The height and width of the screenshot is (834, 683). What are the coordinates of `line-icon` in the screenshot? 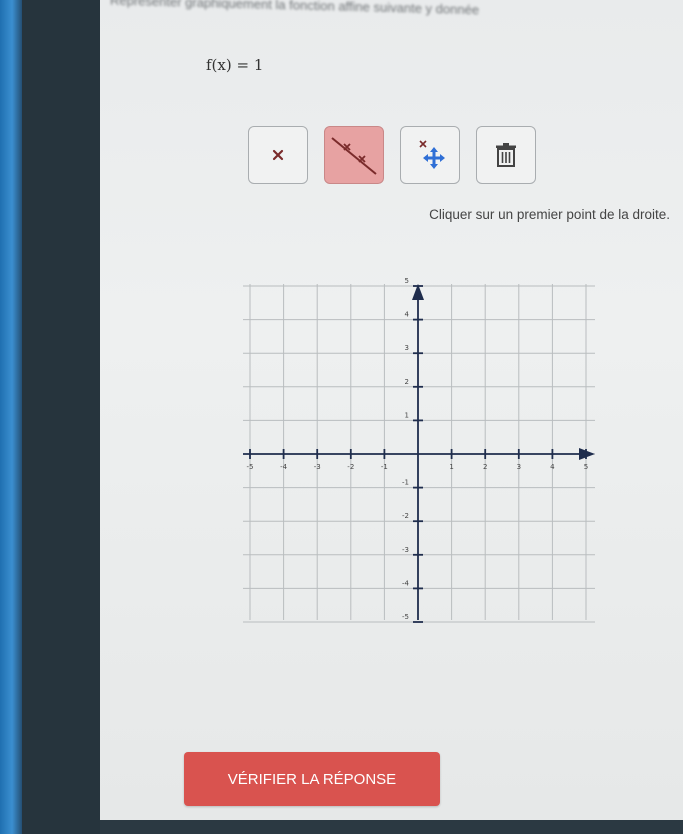 It's located at (354, 156).